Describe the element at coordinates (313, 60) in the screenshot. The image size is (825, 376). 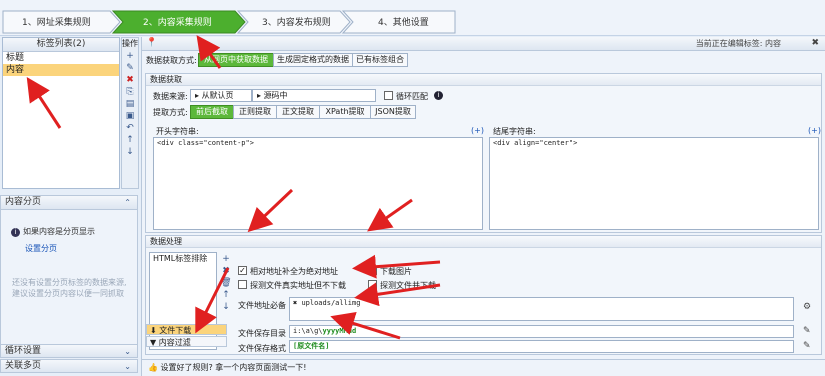
I see `method-fixed-format: 生成固定格式的数据` at that location.